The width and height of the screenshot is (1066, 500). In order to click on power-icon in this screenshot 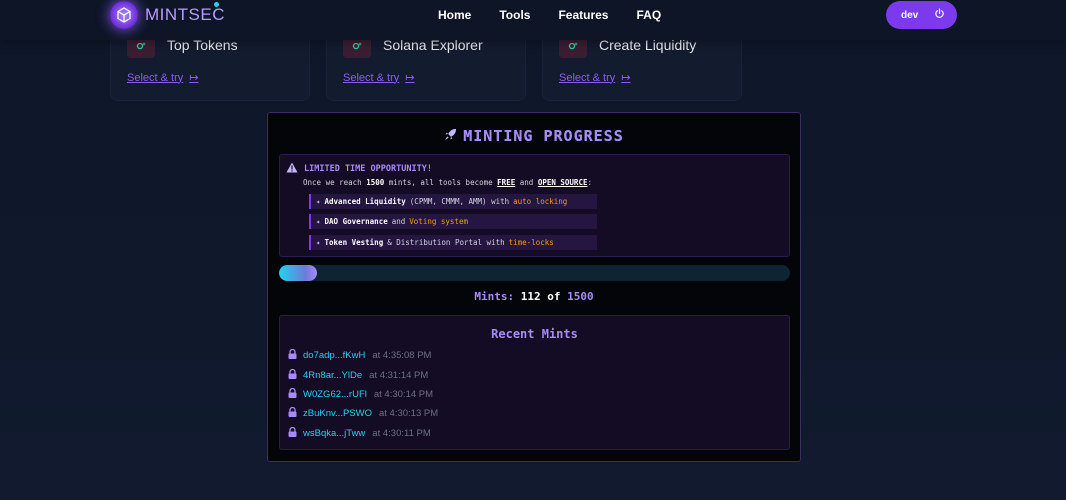, I will do `click(939, 15)`.